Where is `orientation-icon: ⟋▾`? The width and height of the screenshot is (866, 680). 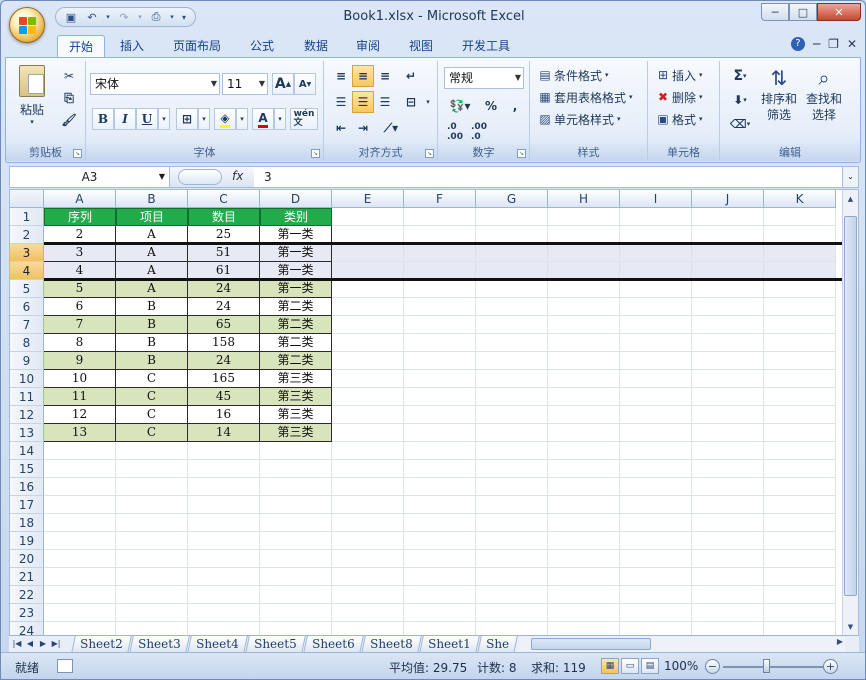
orientation-icon: ⟋▾ is located at coordinates (391, 128).